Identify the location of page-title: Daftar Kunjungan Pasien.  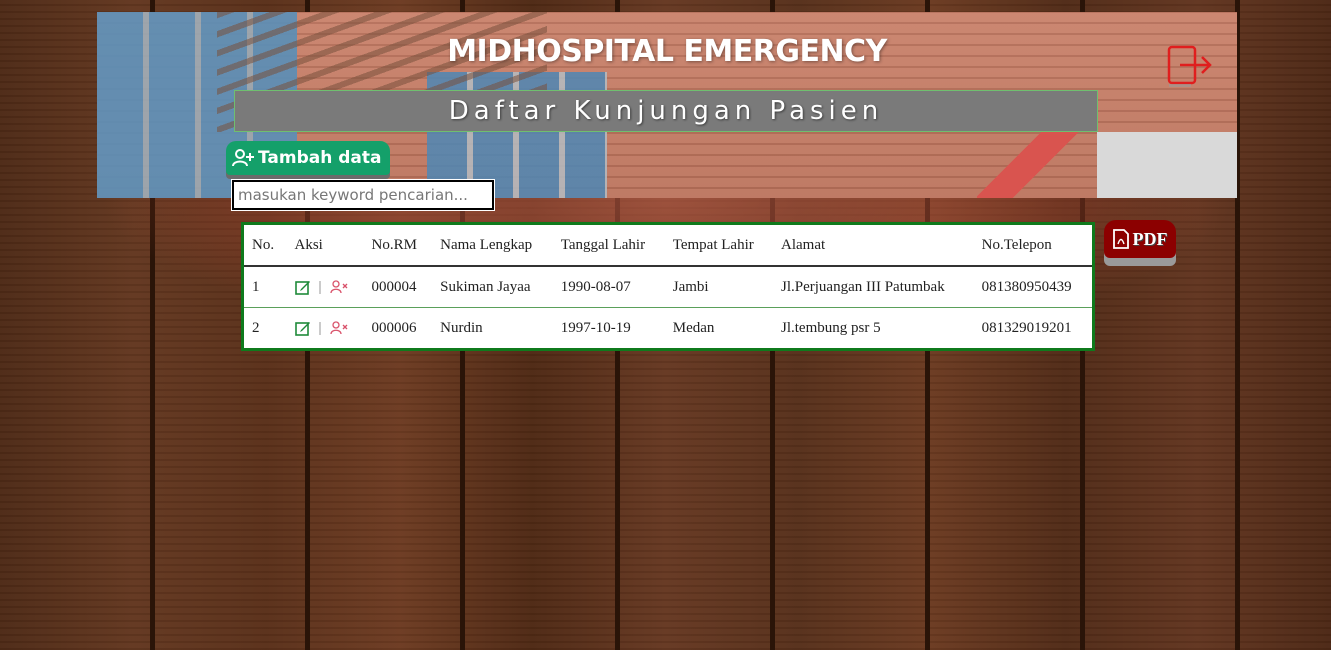
(666, 111).